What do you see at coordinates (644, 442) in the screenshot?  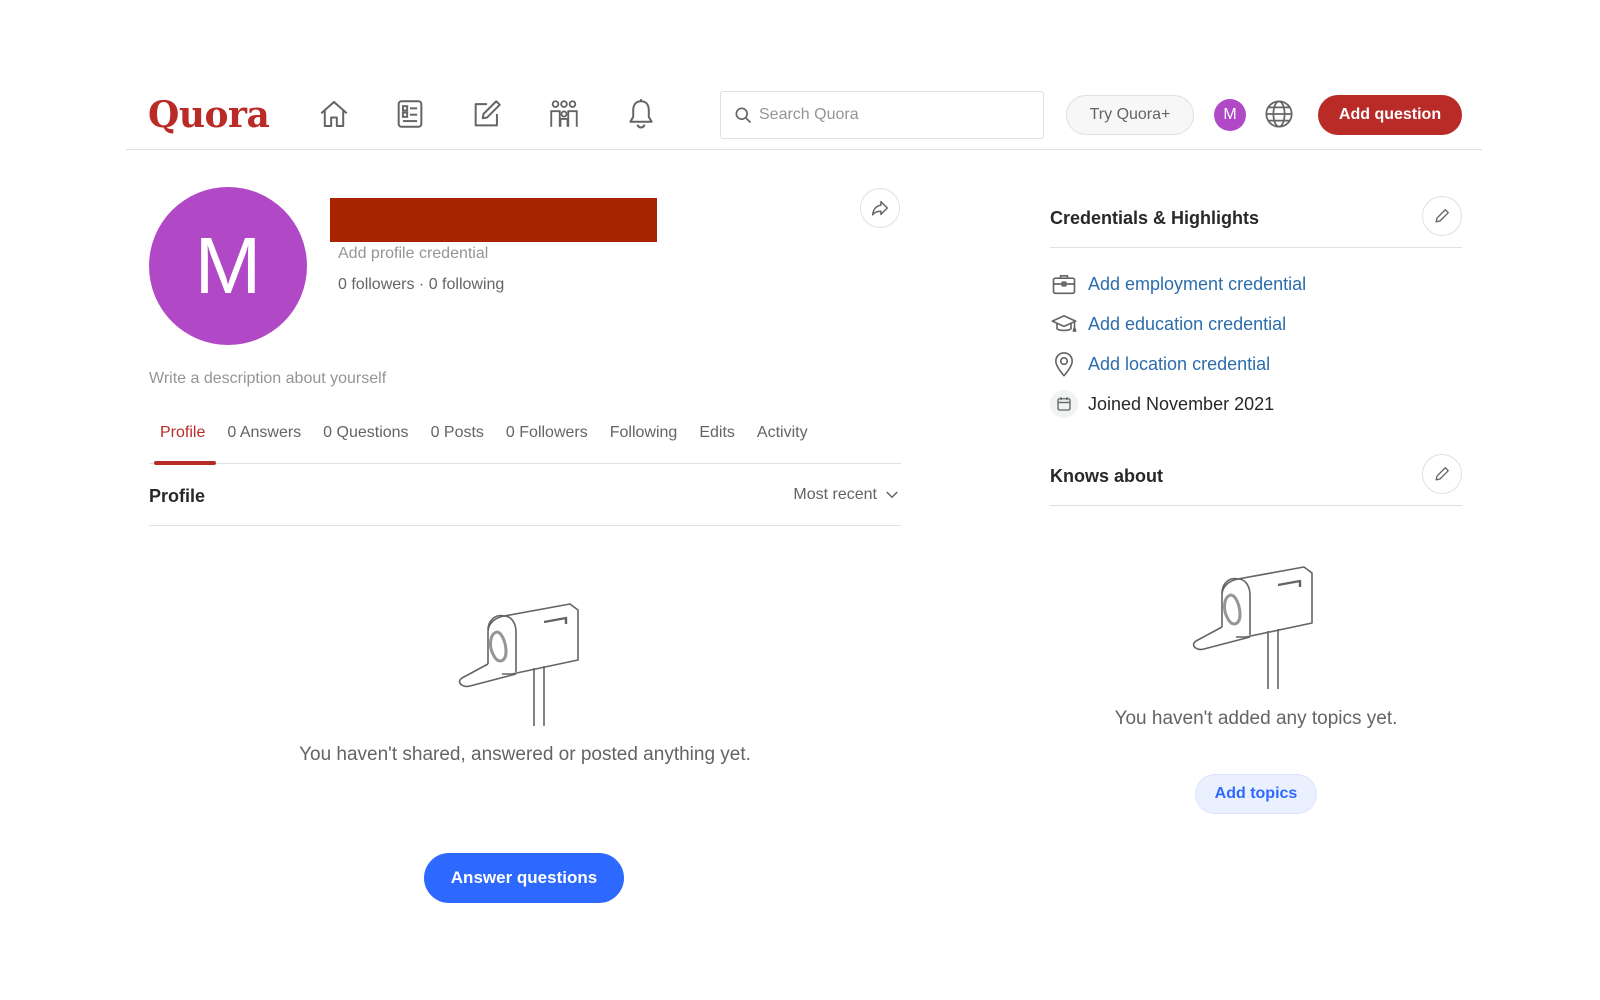 I see `tab-following: Following` at bounding box center [644, 442].